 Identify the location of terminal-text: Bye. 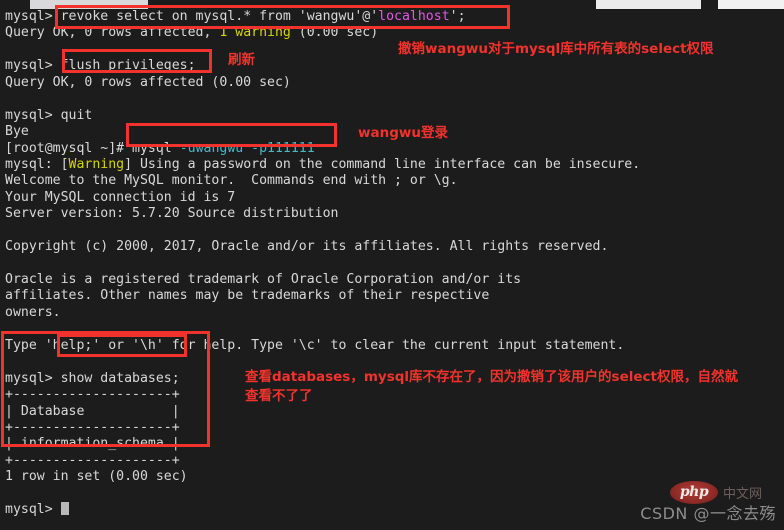
(17, 132).